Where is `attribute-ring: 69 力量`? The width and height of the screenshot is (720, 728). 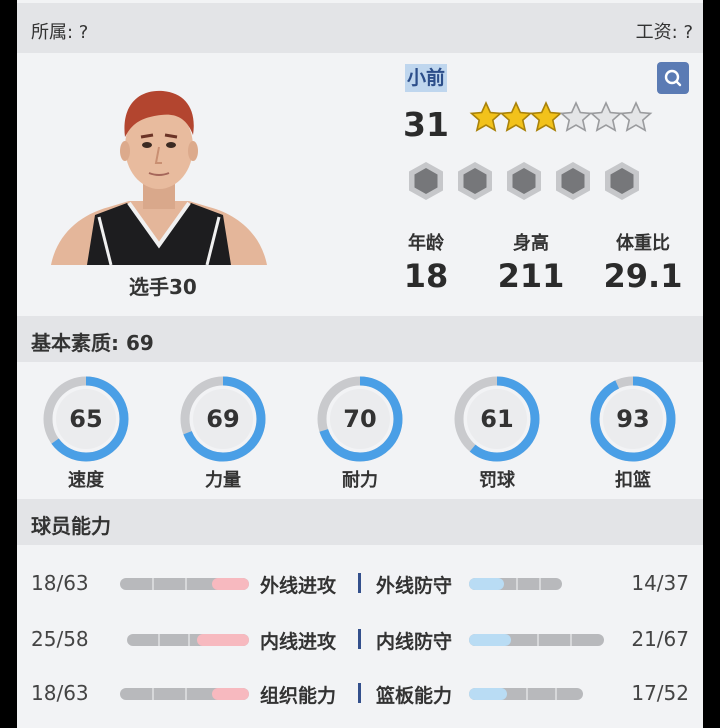
attribute-ring: 69 力量 is located at coordinates (223, 433).